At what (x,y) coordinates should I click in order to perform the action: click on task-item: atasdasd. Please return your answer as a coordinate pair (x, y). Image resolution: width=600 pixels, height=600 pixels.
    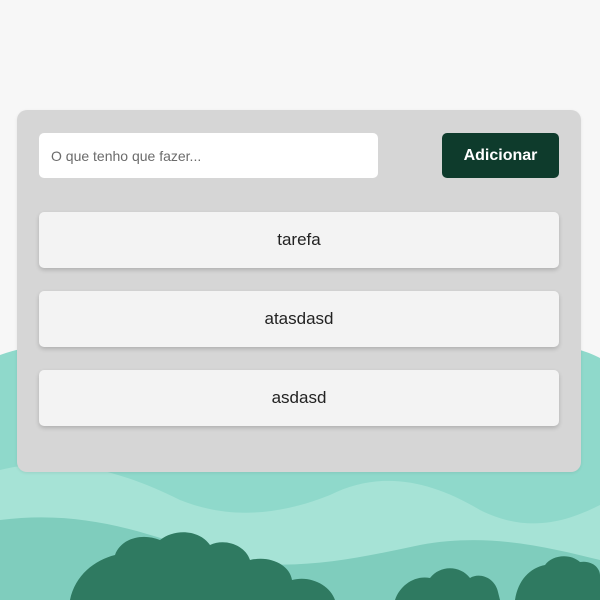
    Looking at the image, I should click on (299, 319).